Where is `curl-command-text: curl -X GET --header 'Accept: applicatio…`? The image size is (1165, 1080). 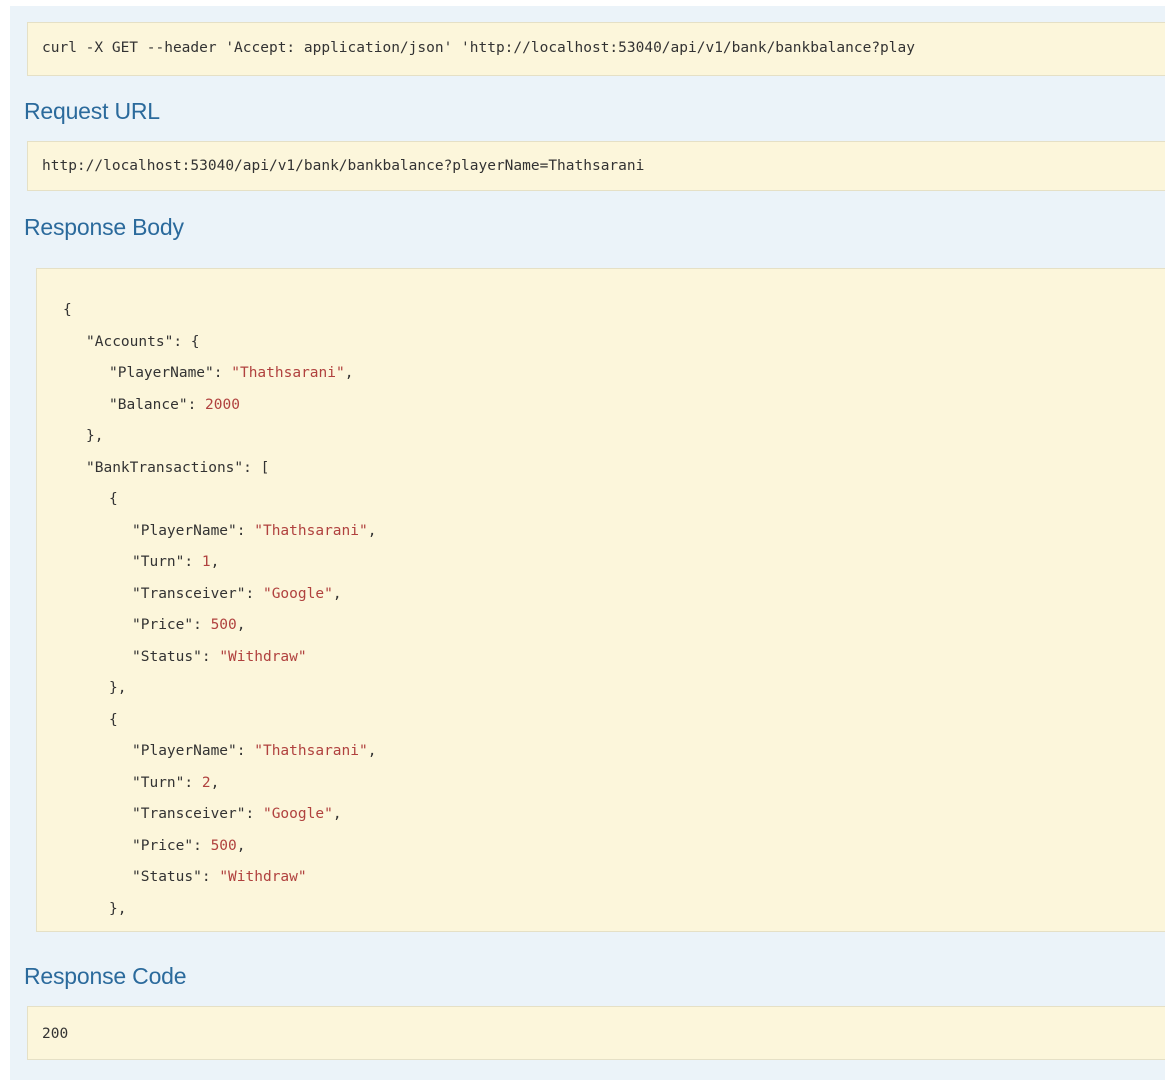
curl-command-text: curl -X GET --header 'Accept: applicatio… is located at coordinates (478, 48).